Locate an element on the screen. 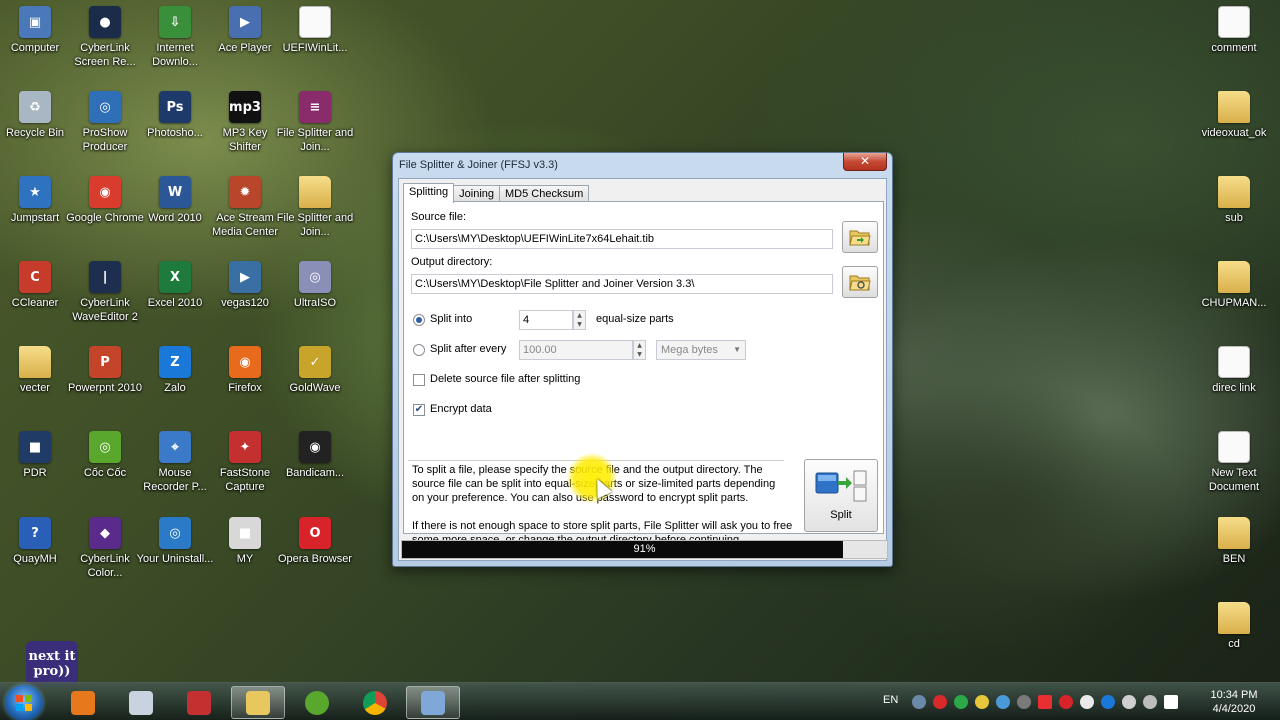 The image size is (1280, 720). split-after-spinner: ▲ ▼ is located at coordinates (639, 350).